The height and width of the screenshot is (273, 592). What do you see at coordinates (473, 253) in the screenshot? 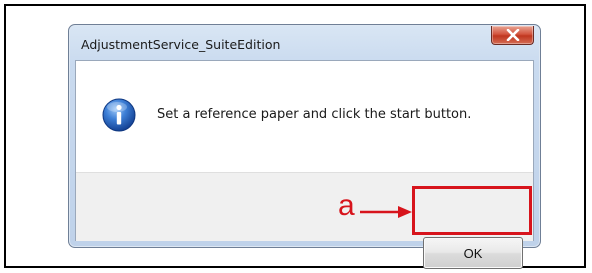
I see `ok-button: OK` at bounding box center [473, 253].